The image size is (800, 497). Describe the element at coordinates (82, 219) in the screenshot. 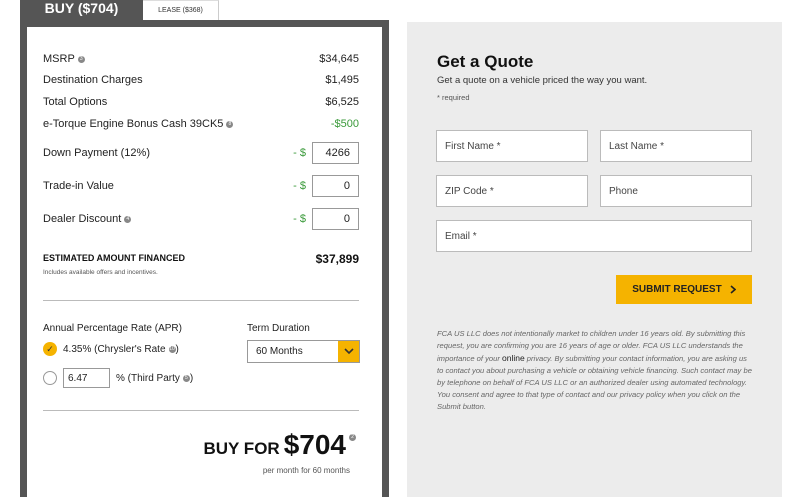

I see `dealer-discount-label: Dealer Discount` at that location.